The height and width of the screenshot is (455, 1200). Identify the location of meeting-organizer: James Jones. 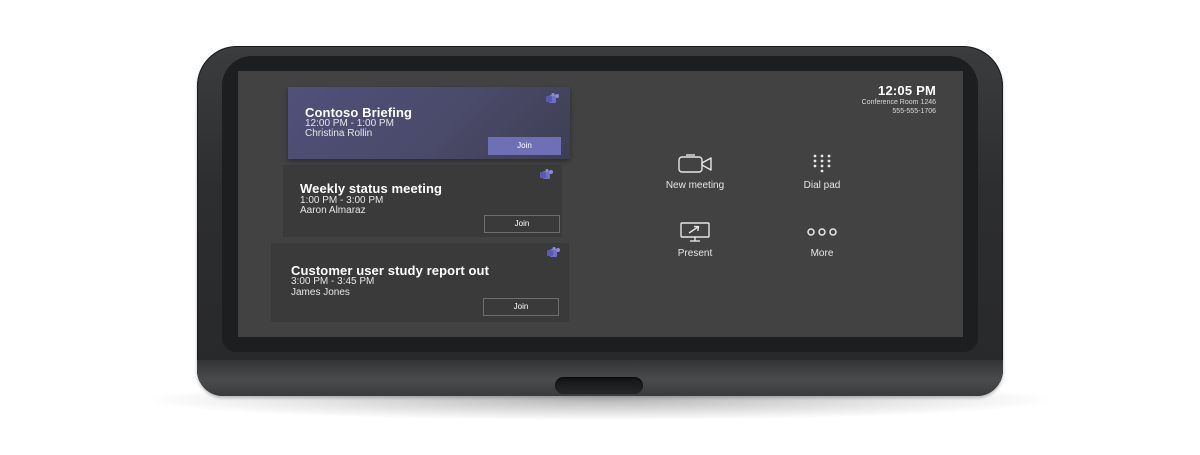
(320, 292).